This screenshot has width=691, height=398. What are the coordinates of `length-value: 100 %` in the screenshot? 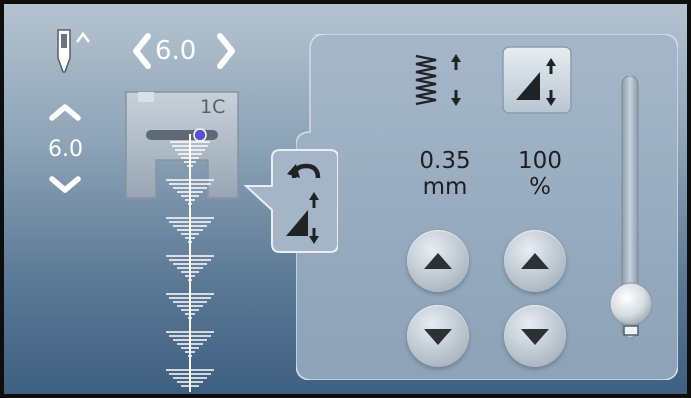 It's located at (540, 174).